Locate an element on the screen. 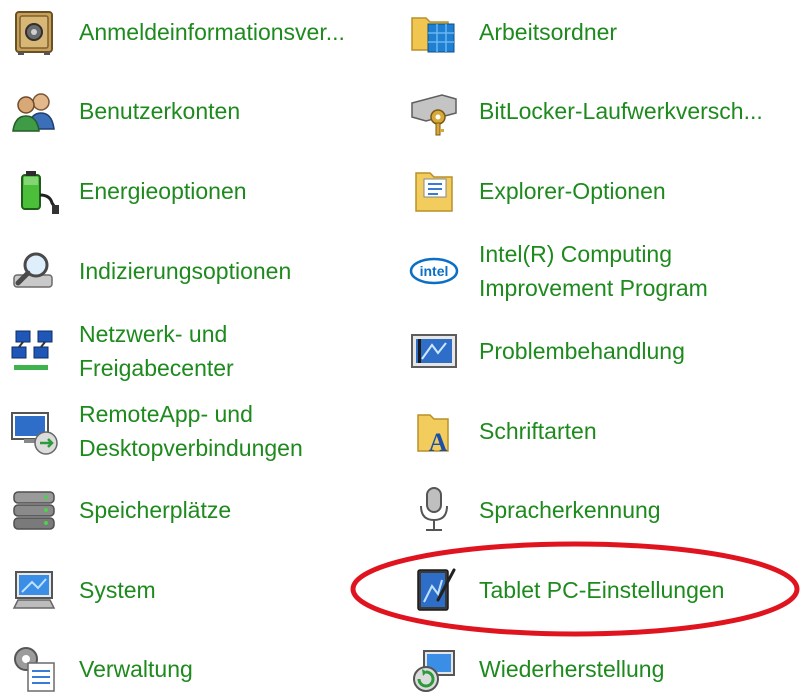  svg-text: A is located at coordinates (438, 442).